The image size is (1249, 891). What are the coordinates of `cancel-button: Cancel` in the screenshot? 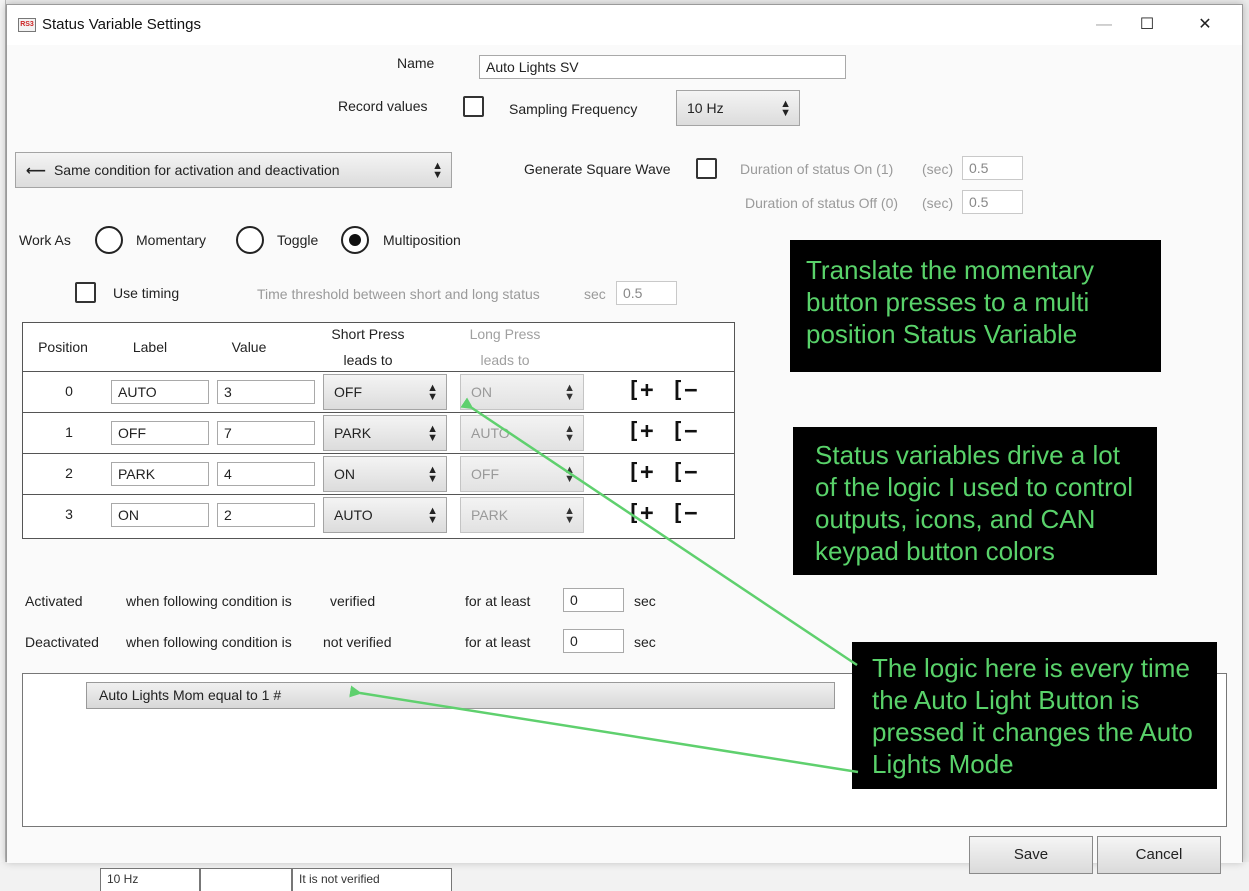 It's located at (1159, 855).